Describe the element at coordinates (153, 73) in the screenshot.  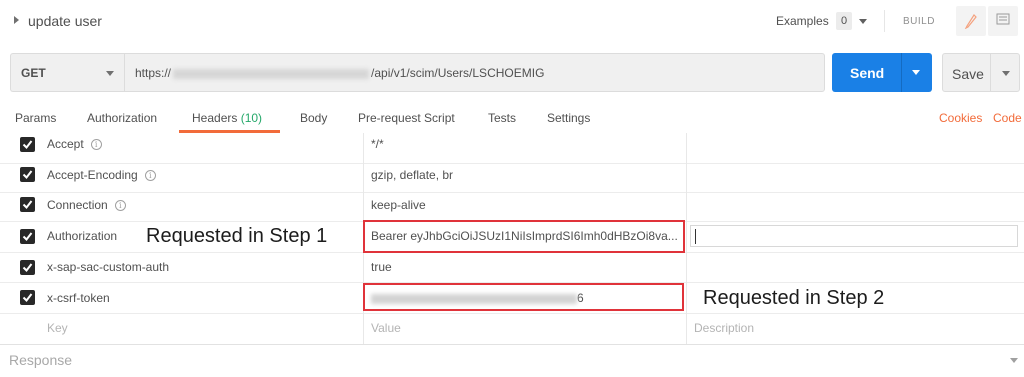
I see `url-prefix: https://` at that location.